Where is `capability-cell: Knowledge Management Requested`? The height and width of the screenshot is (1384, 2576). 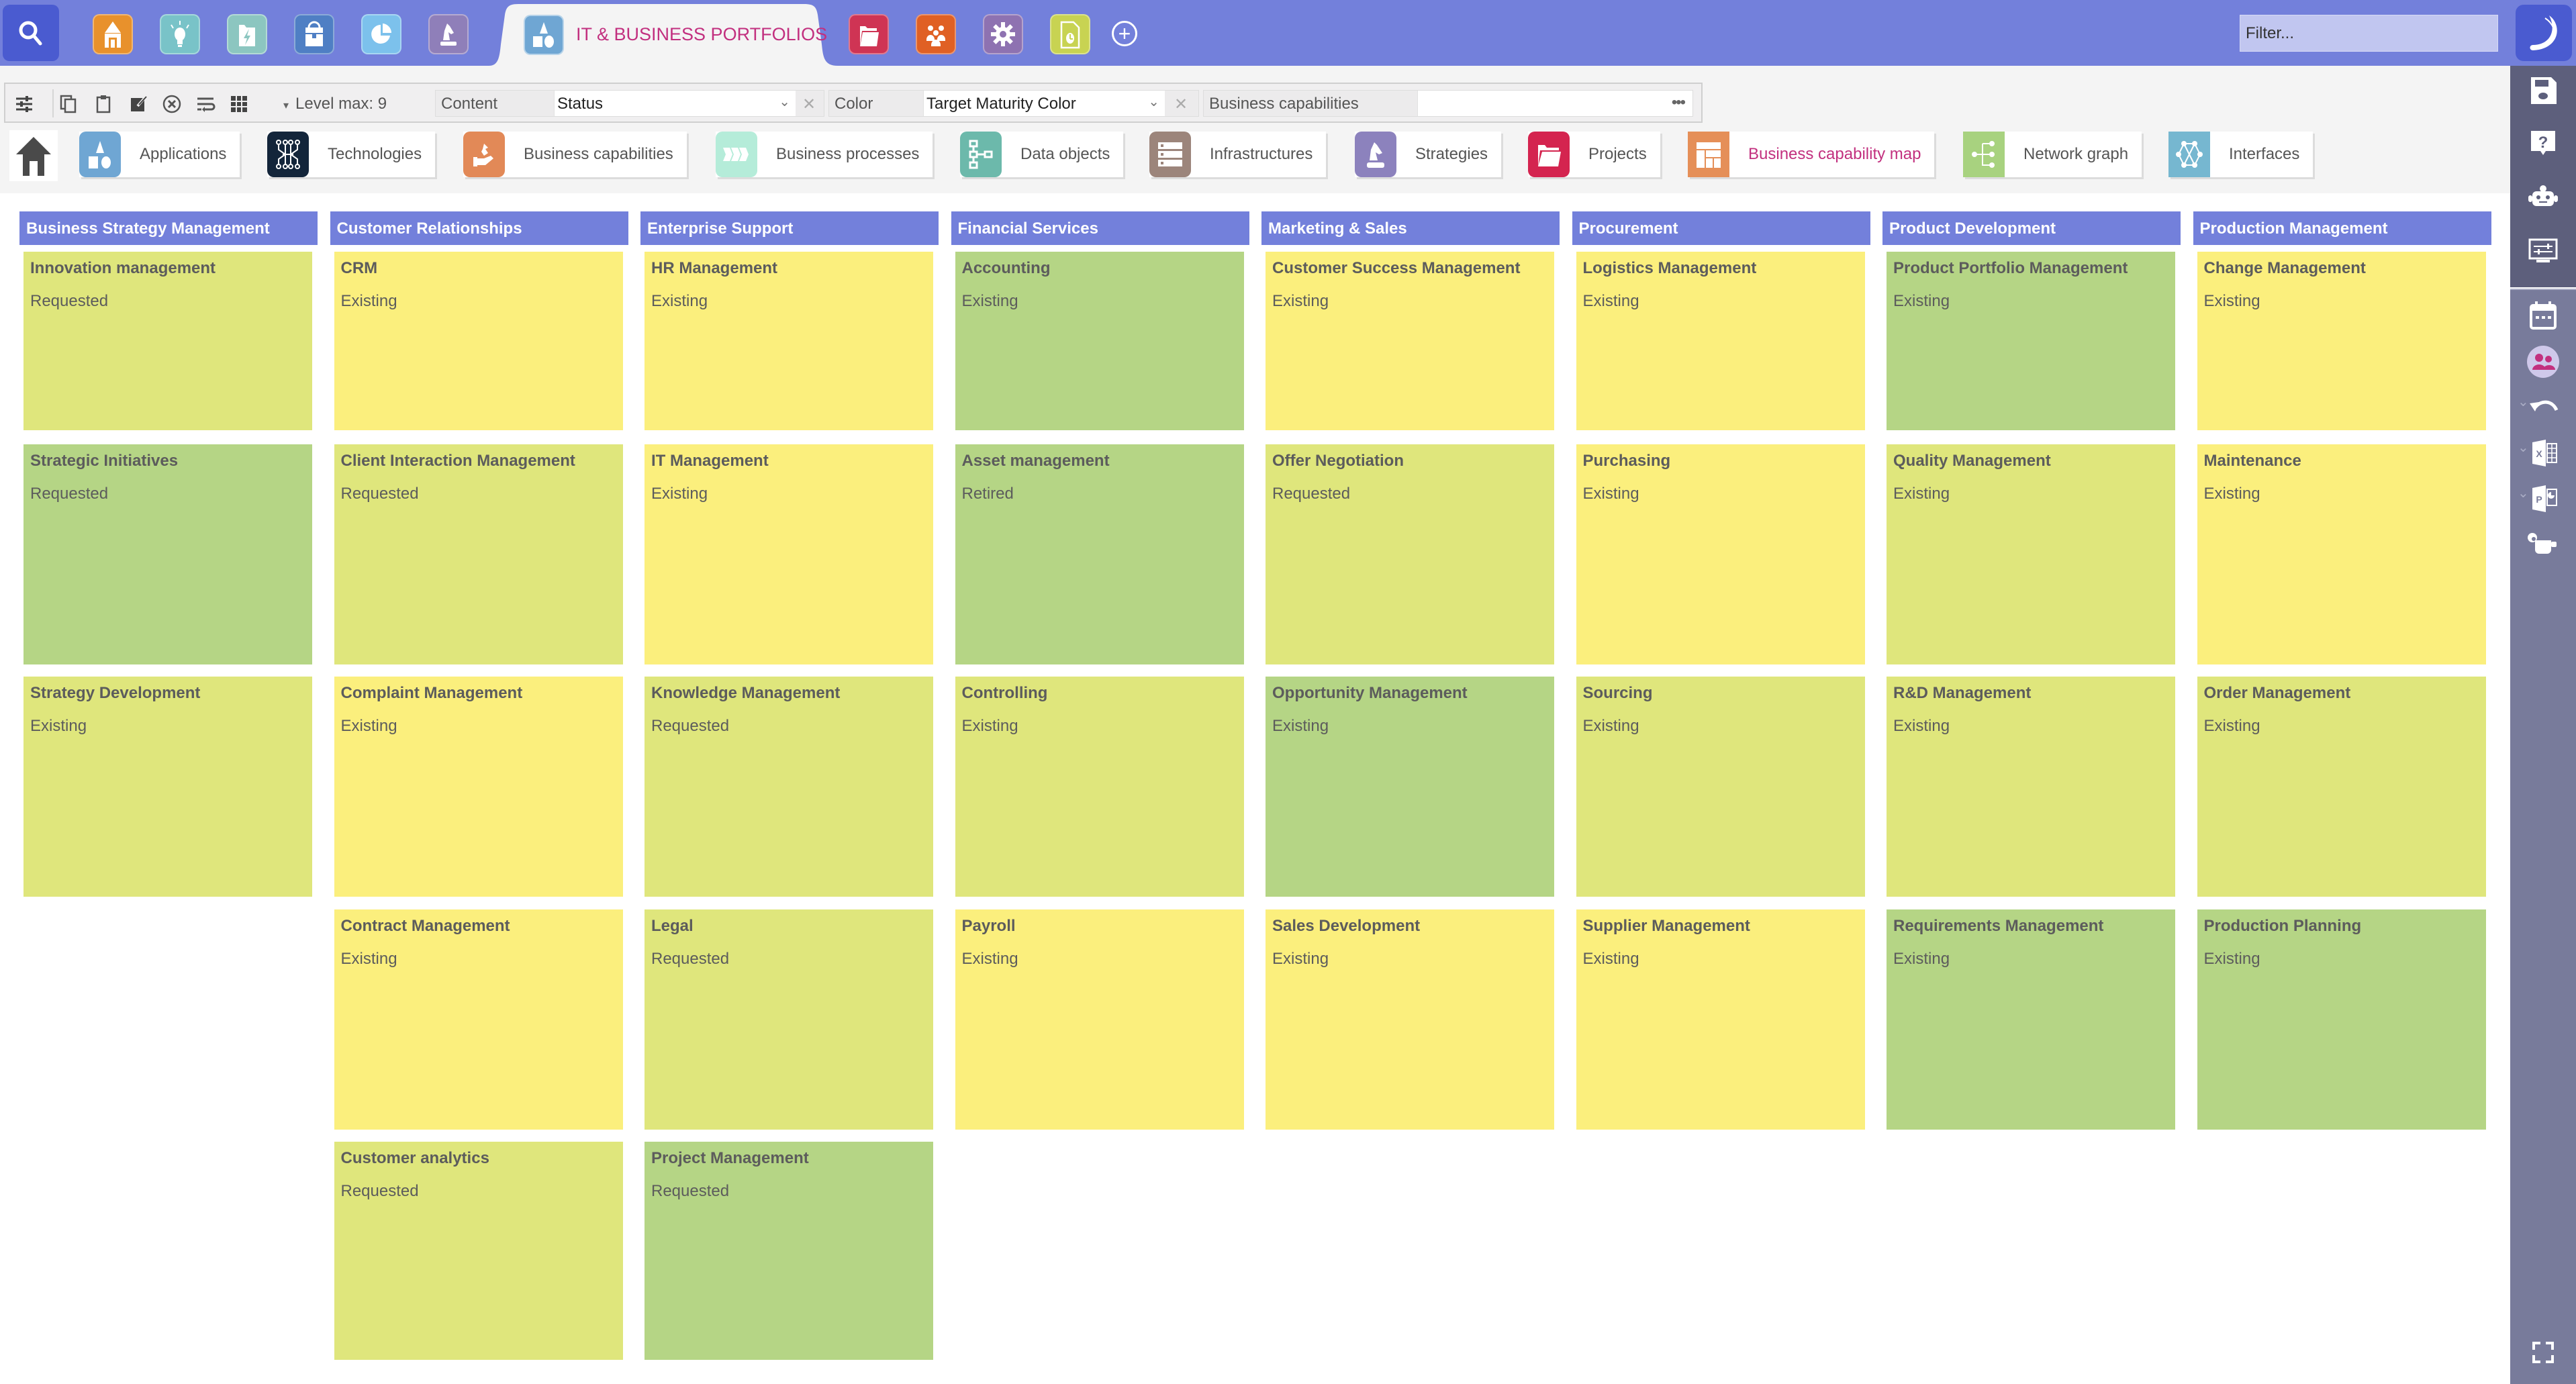
capability-cell: Knowledge Management Requested is located at coordinates (789, 787).